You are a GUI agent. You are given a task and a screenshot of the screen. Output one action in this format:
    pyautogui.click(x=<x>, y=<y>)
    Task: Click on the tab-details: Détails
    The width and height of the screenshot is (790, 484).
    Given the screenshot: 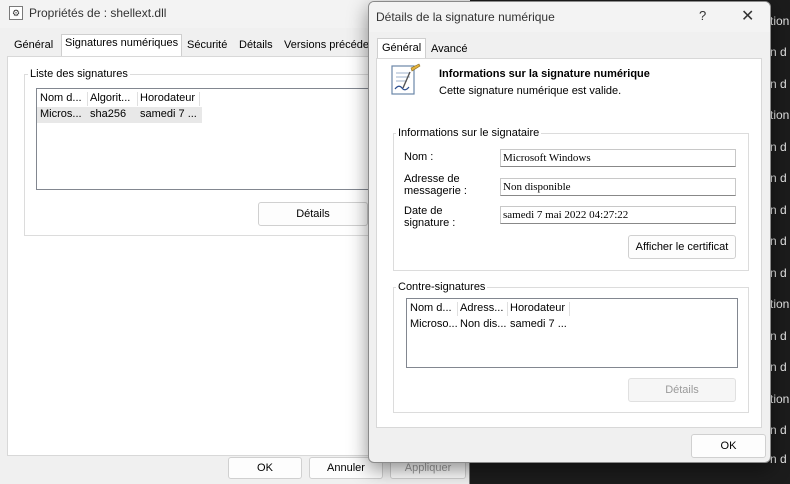 What is the action you would take?
    pyautogui.click(x=256, y=46)
    